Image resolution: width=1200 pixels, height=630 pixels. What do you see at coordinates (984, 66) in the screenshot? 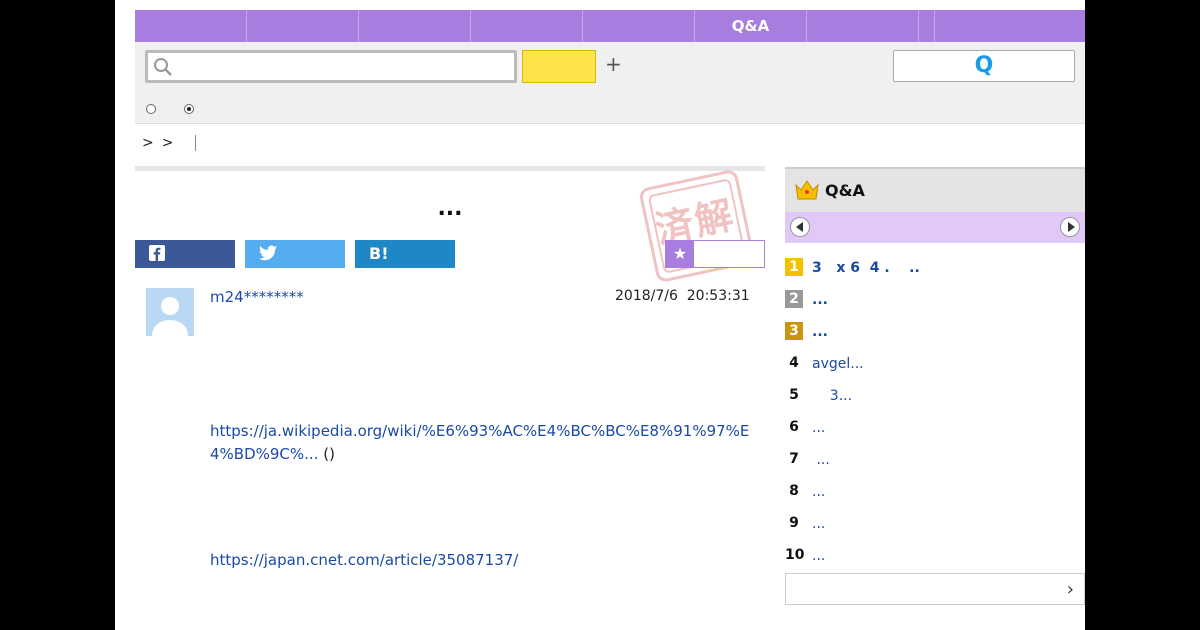
I see `ask-question-button: Q` at bounding box center [984, 66].